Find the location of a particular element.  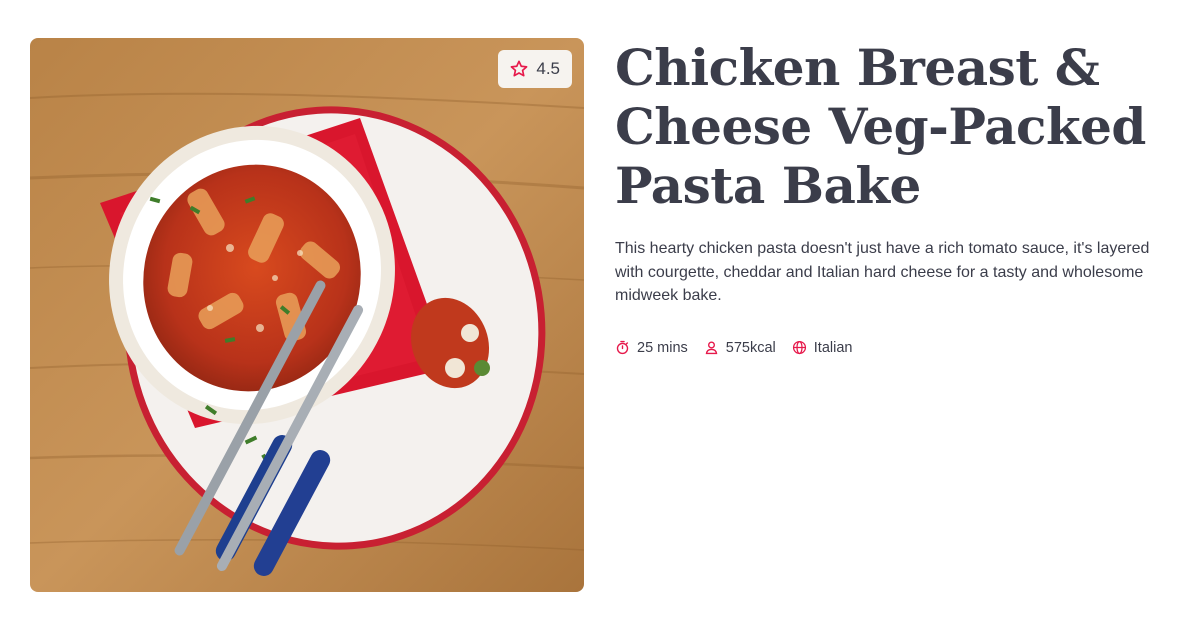

timer-icon is located at coordinates (622, 347).